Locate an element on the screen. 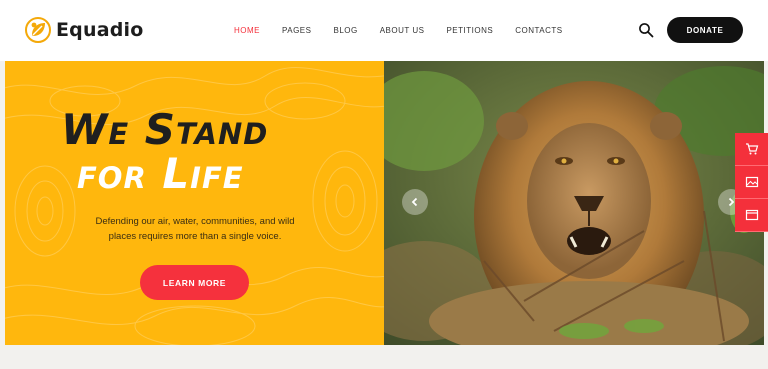 Image resolution: width=768 pixels, height=369 pixels. browser-window-icon is located at coordinates (751, 215).